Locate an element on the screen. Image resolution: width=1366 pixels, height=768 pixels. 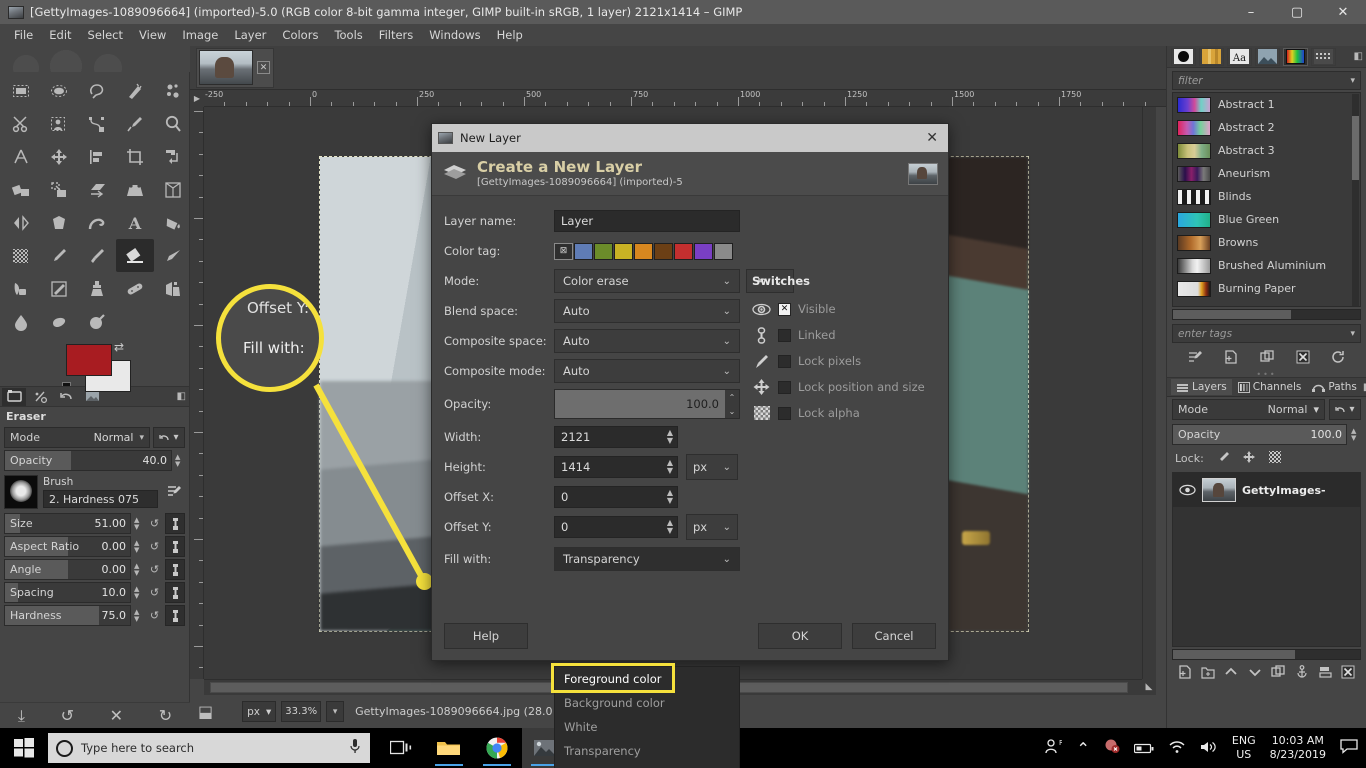
opacity-stepper: ⌃ ⌄ is located at coordinates (732, 404).